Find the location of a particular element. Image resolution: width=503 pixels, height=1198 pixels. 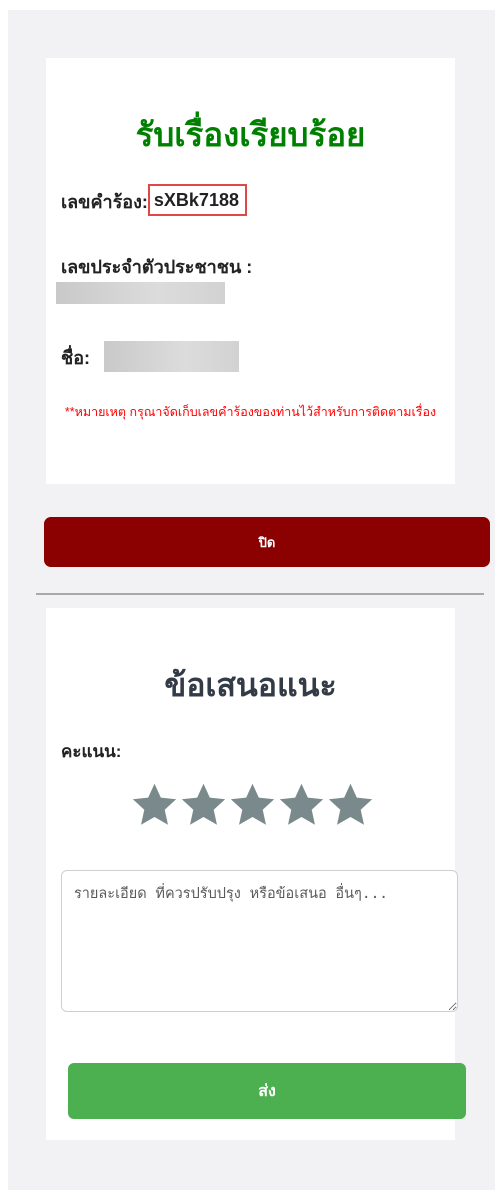

reference-label: เลขคำร้อง: is located at coordinates (104, 201).